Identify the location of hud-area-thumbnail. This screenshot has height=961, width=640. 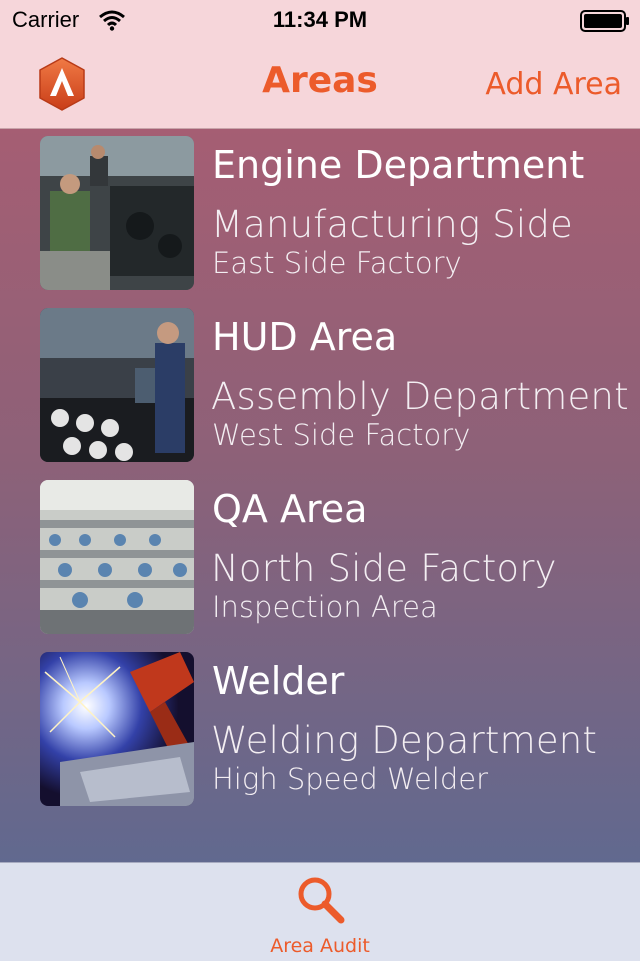
(117, 385).